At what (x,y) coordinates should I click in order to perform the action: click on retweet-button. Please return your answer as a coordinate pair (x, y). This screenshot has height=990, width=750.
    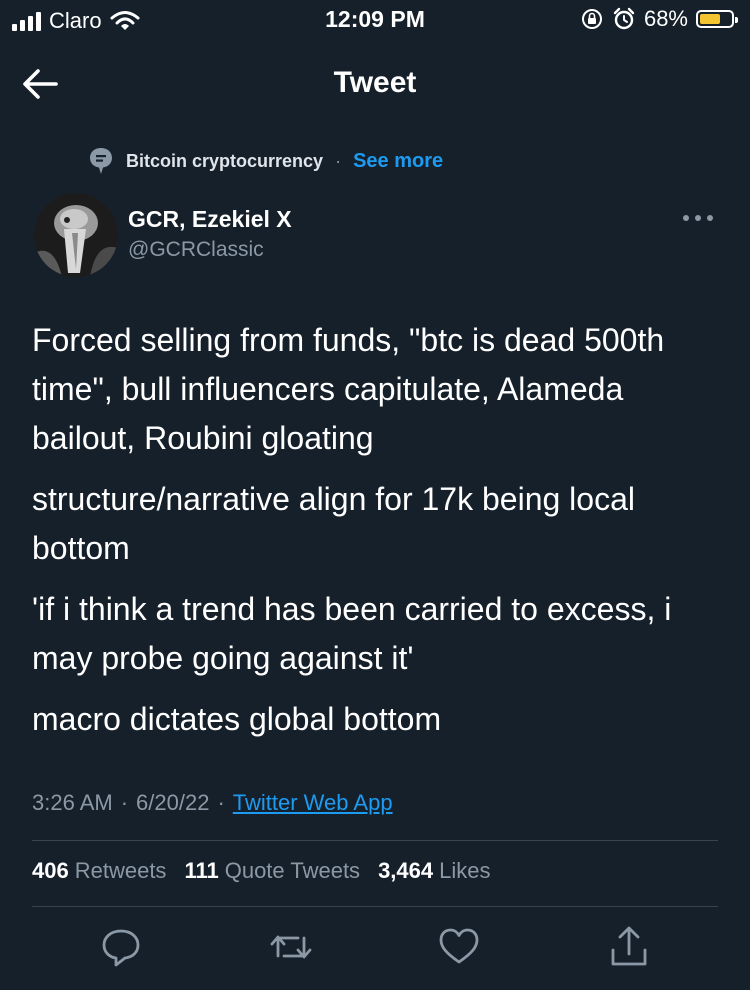
    Looking at the image, I should click on (291, 947).